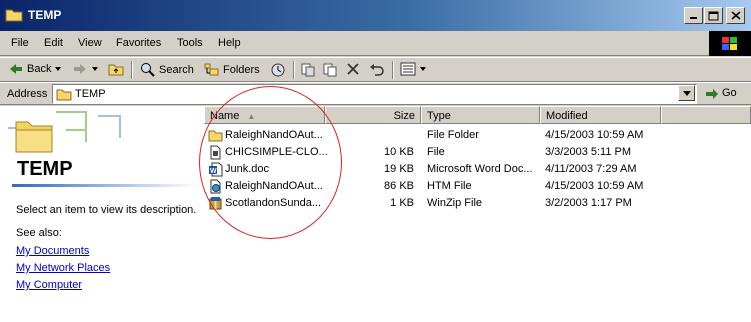  I want to click on column-modified-label: Modified, so click(567, 116).